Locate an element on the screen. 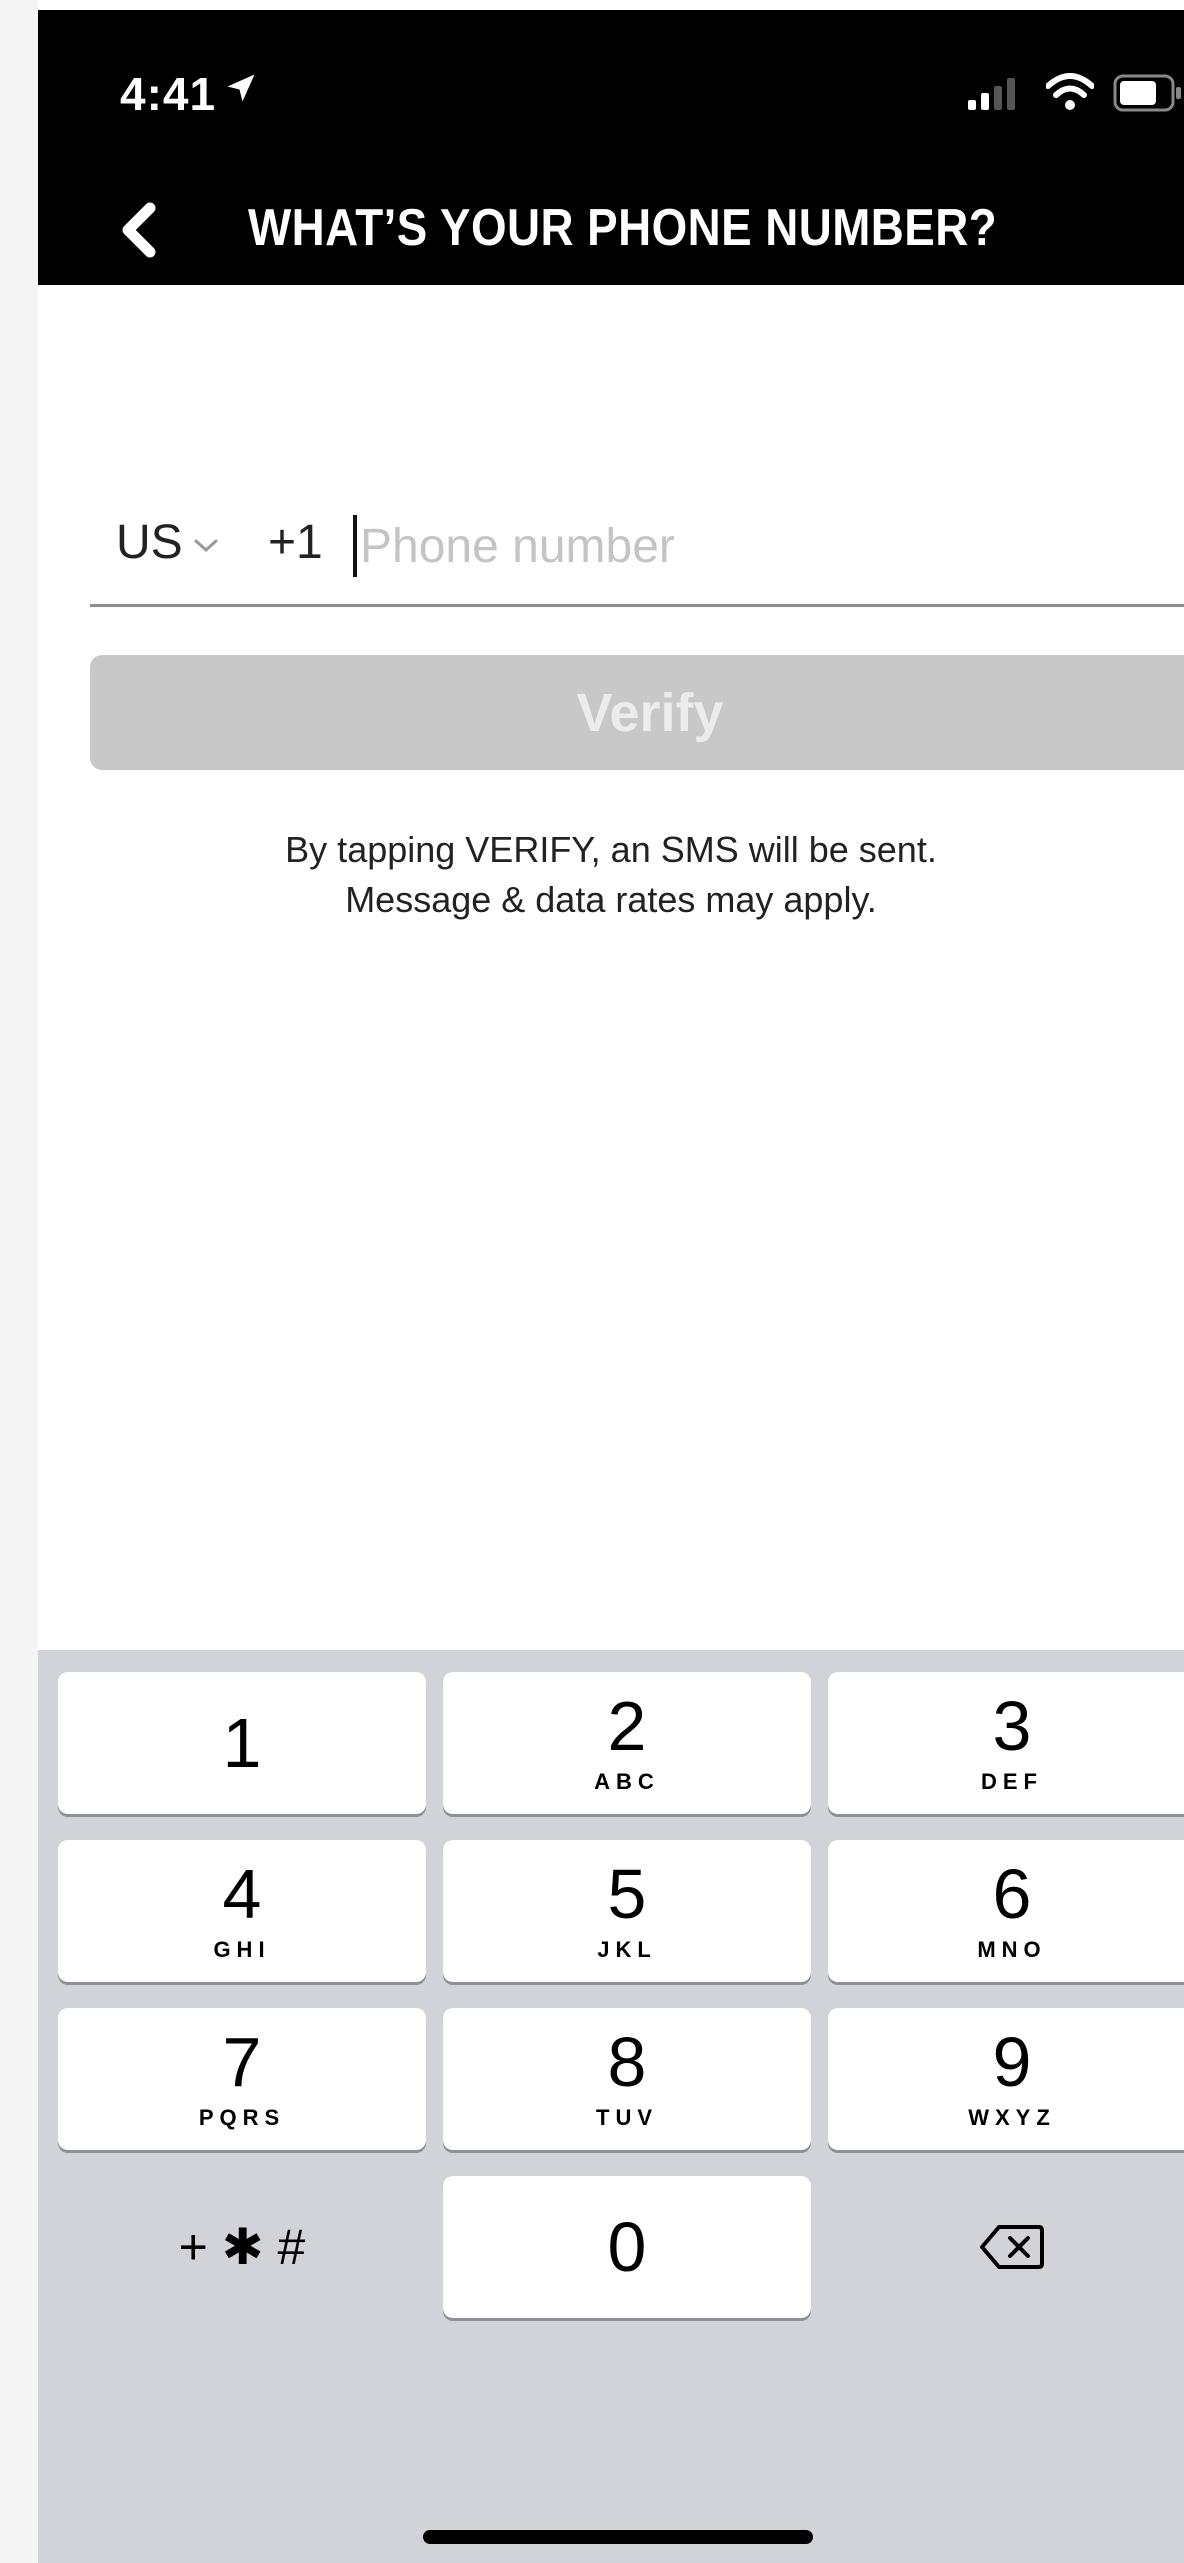  key-letters: ABC is located at coordinates (627, 1781).